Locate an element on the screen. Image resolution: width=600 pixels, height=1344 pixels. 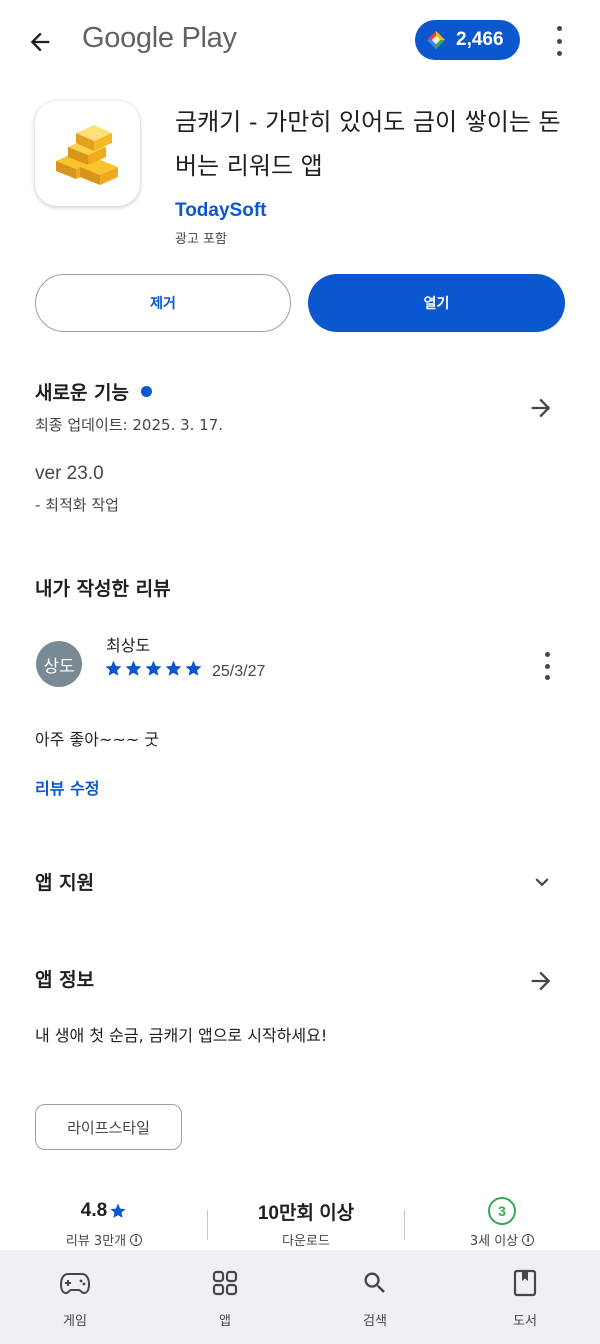
whats-new-arrow-icon is located at coordinates (541, 408).